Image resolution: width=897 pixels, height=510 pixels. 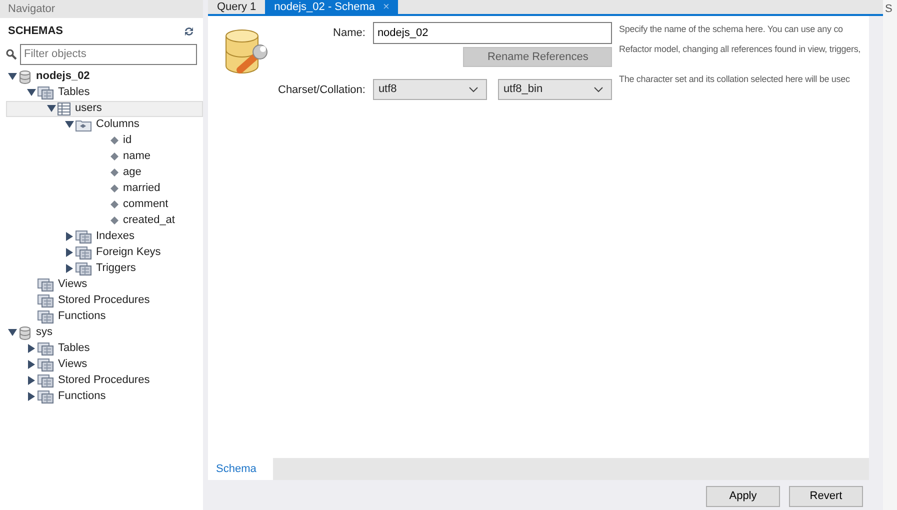 I want to click on help-text: The character set and its collation selected here will be usec, so click(x=735, y=79).